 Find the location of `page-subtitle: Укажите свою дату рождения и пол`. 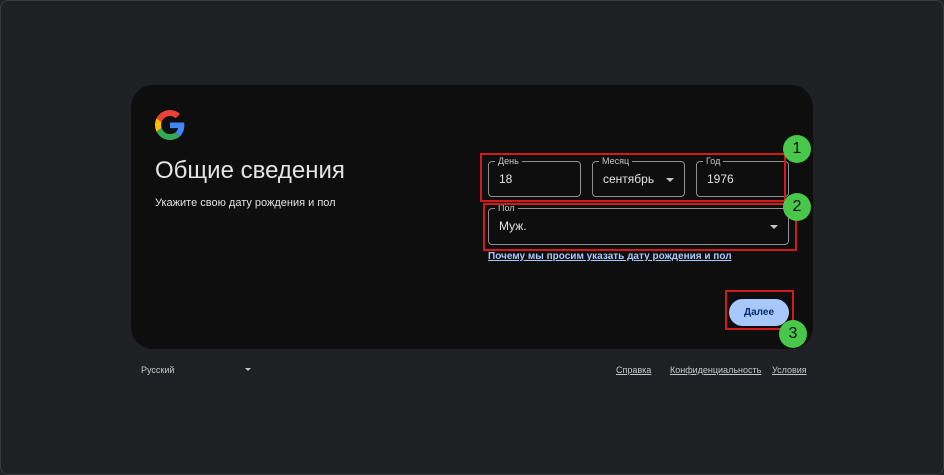

page-subtitle: Укажите свою дату рождения и пол is located at coordinates (245, 203).